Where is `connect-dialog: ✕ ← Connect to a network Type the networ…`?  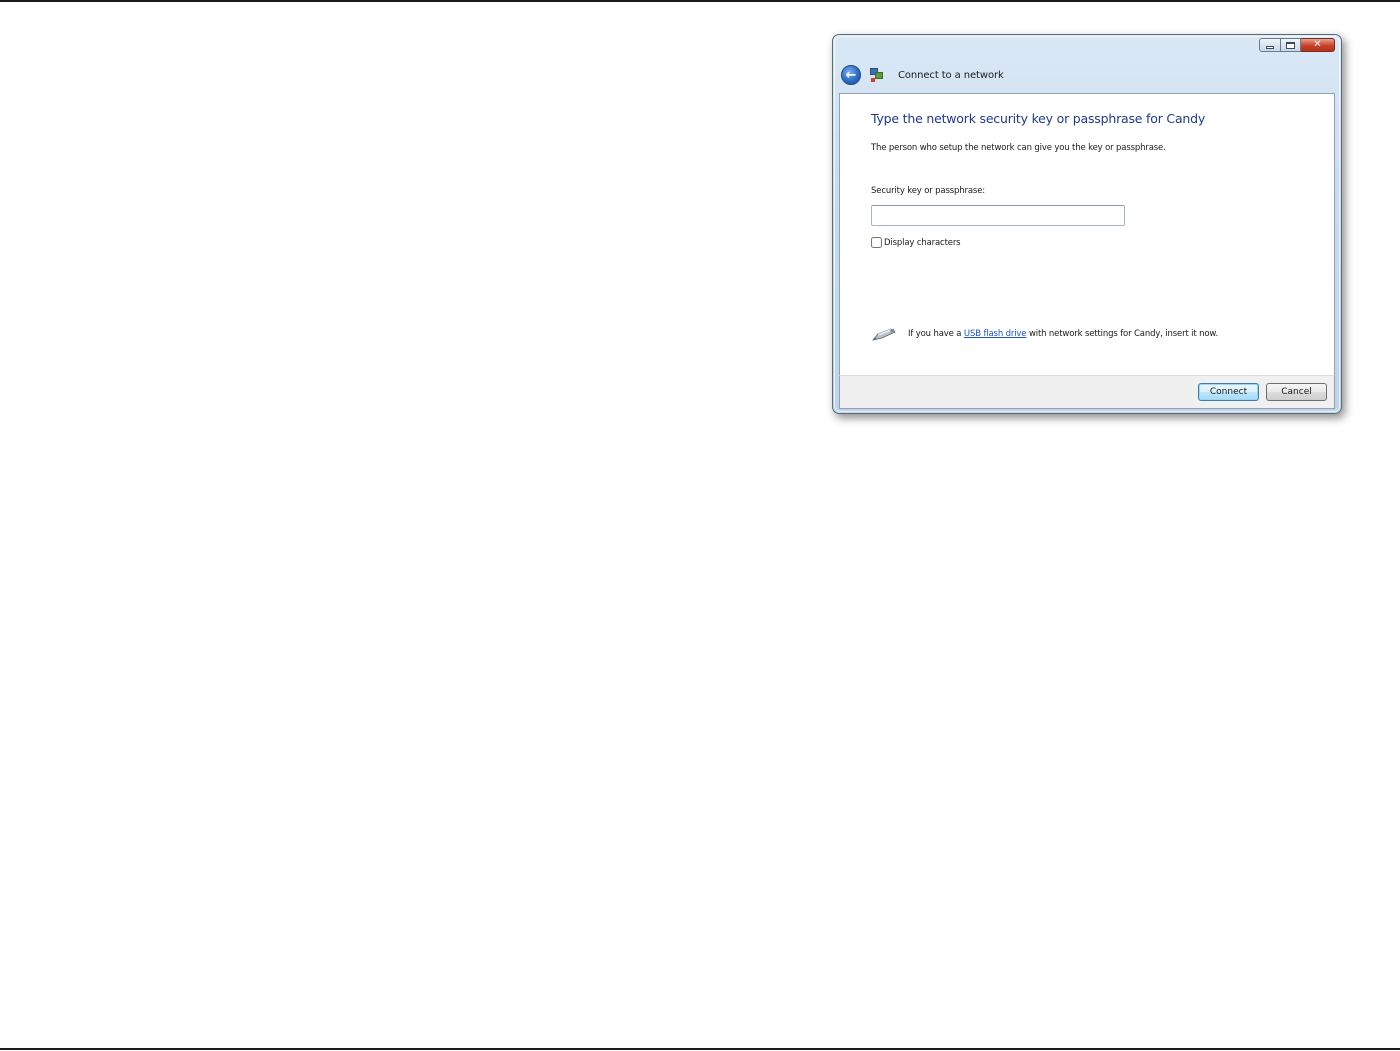 connect-dialog: ✕ ← Connect to a network Type the networ… is located at coordinates (1087, 224).